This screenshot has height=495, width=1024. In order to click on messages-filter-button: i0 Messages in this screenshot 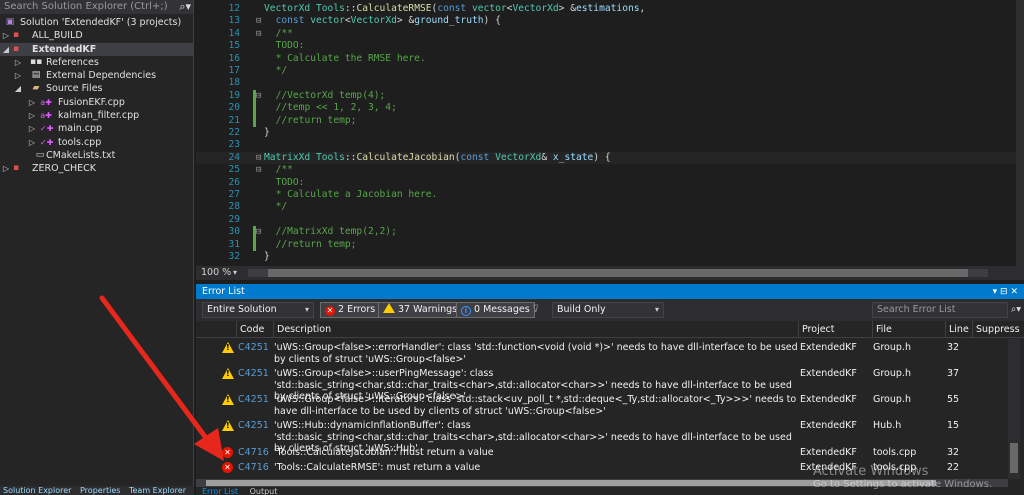, I will do `click(495, 310)`.